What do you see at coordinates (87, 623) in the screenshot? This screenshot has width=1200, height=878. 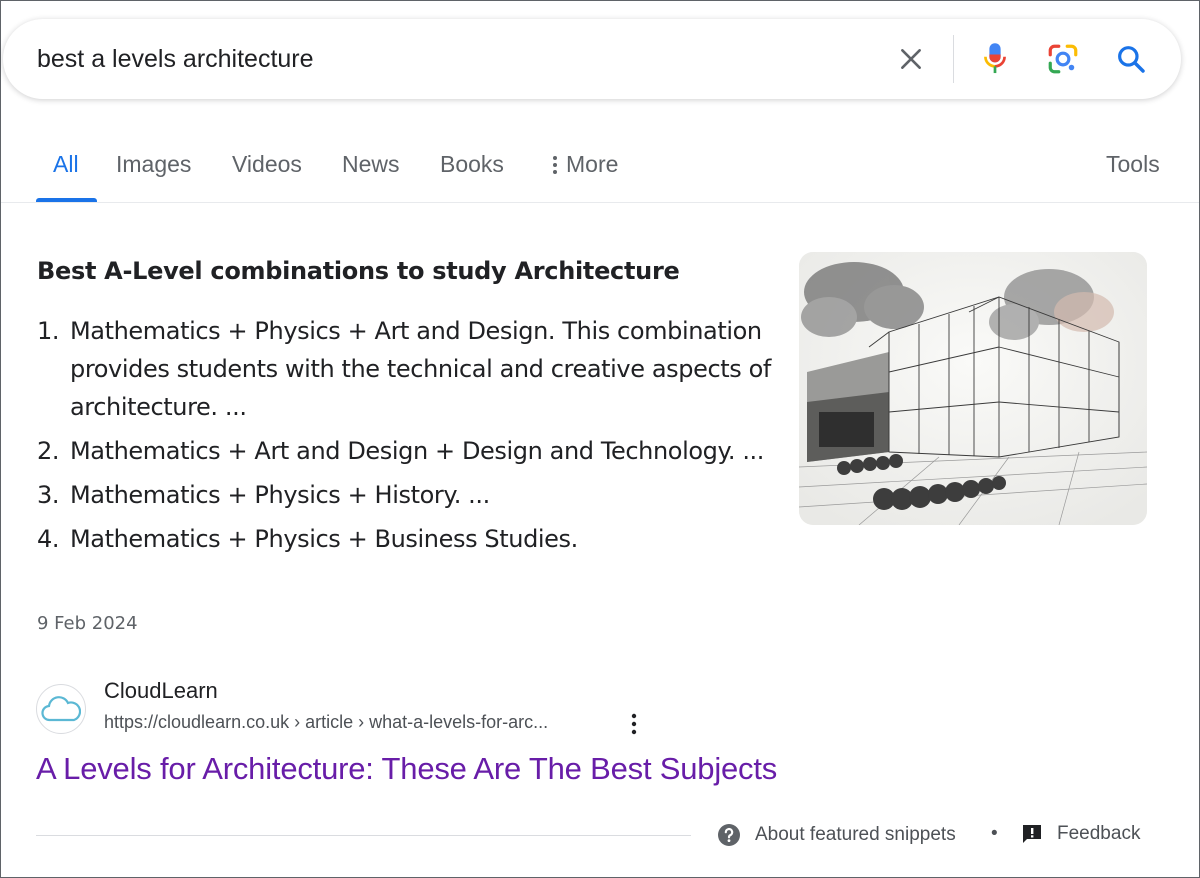 I see `snippet-date: 9 Feb 2024` at bounding box center [87, 623].